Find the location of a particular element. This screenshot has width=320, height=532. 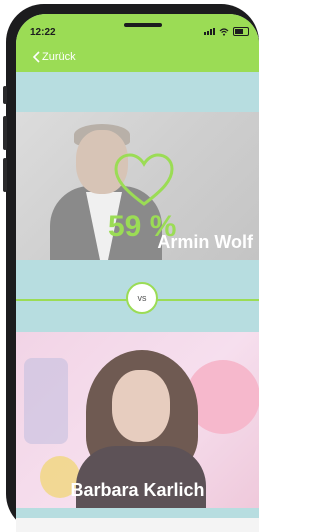

back-button: Zurück is located at coordinates (54, 57).